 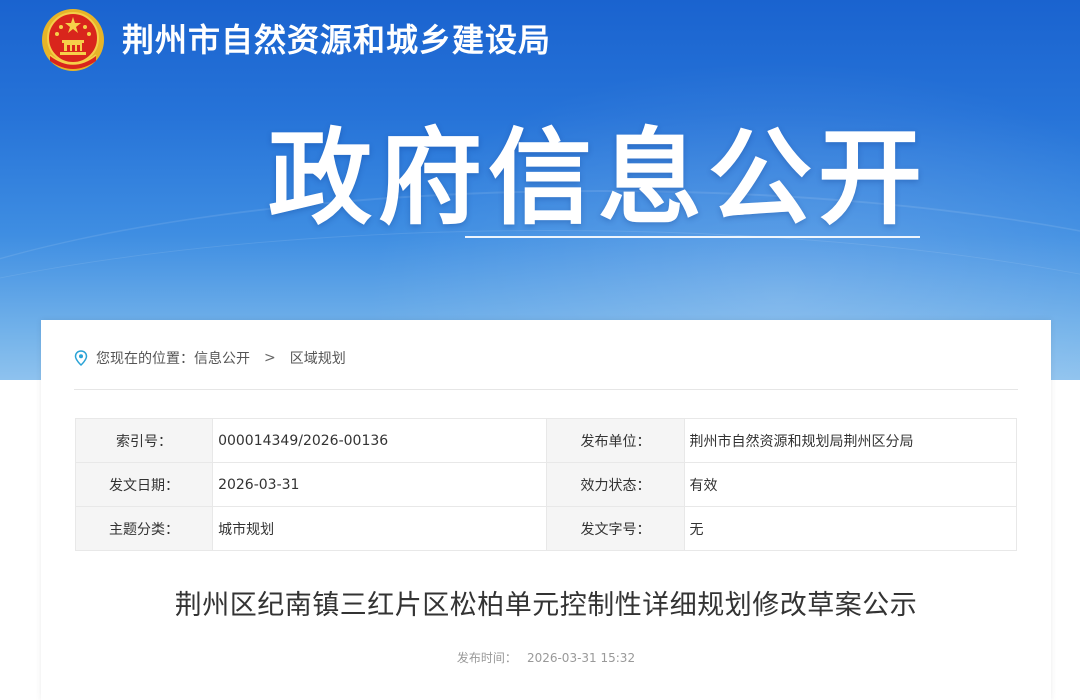 I want to click on breadcrumb-prefix: 您现在的位置：, so click(x=145, y=359).